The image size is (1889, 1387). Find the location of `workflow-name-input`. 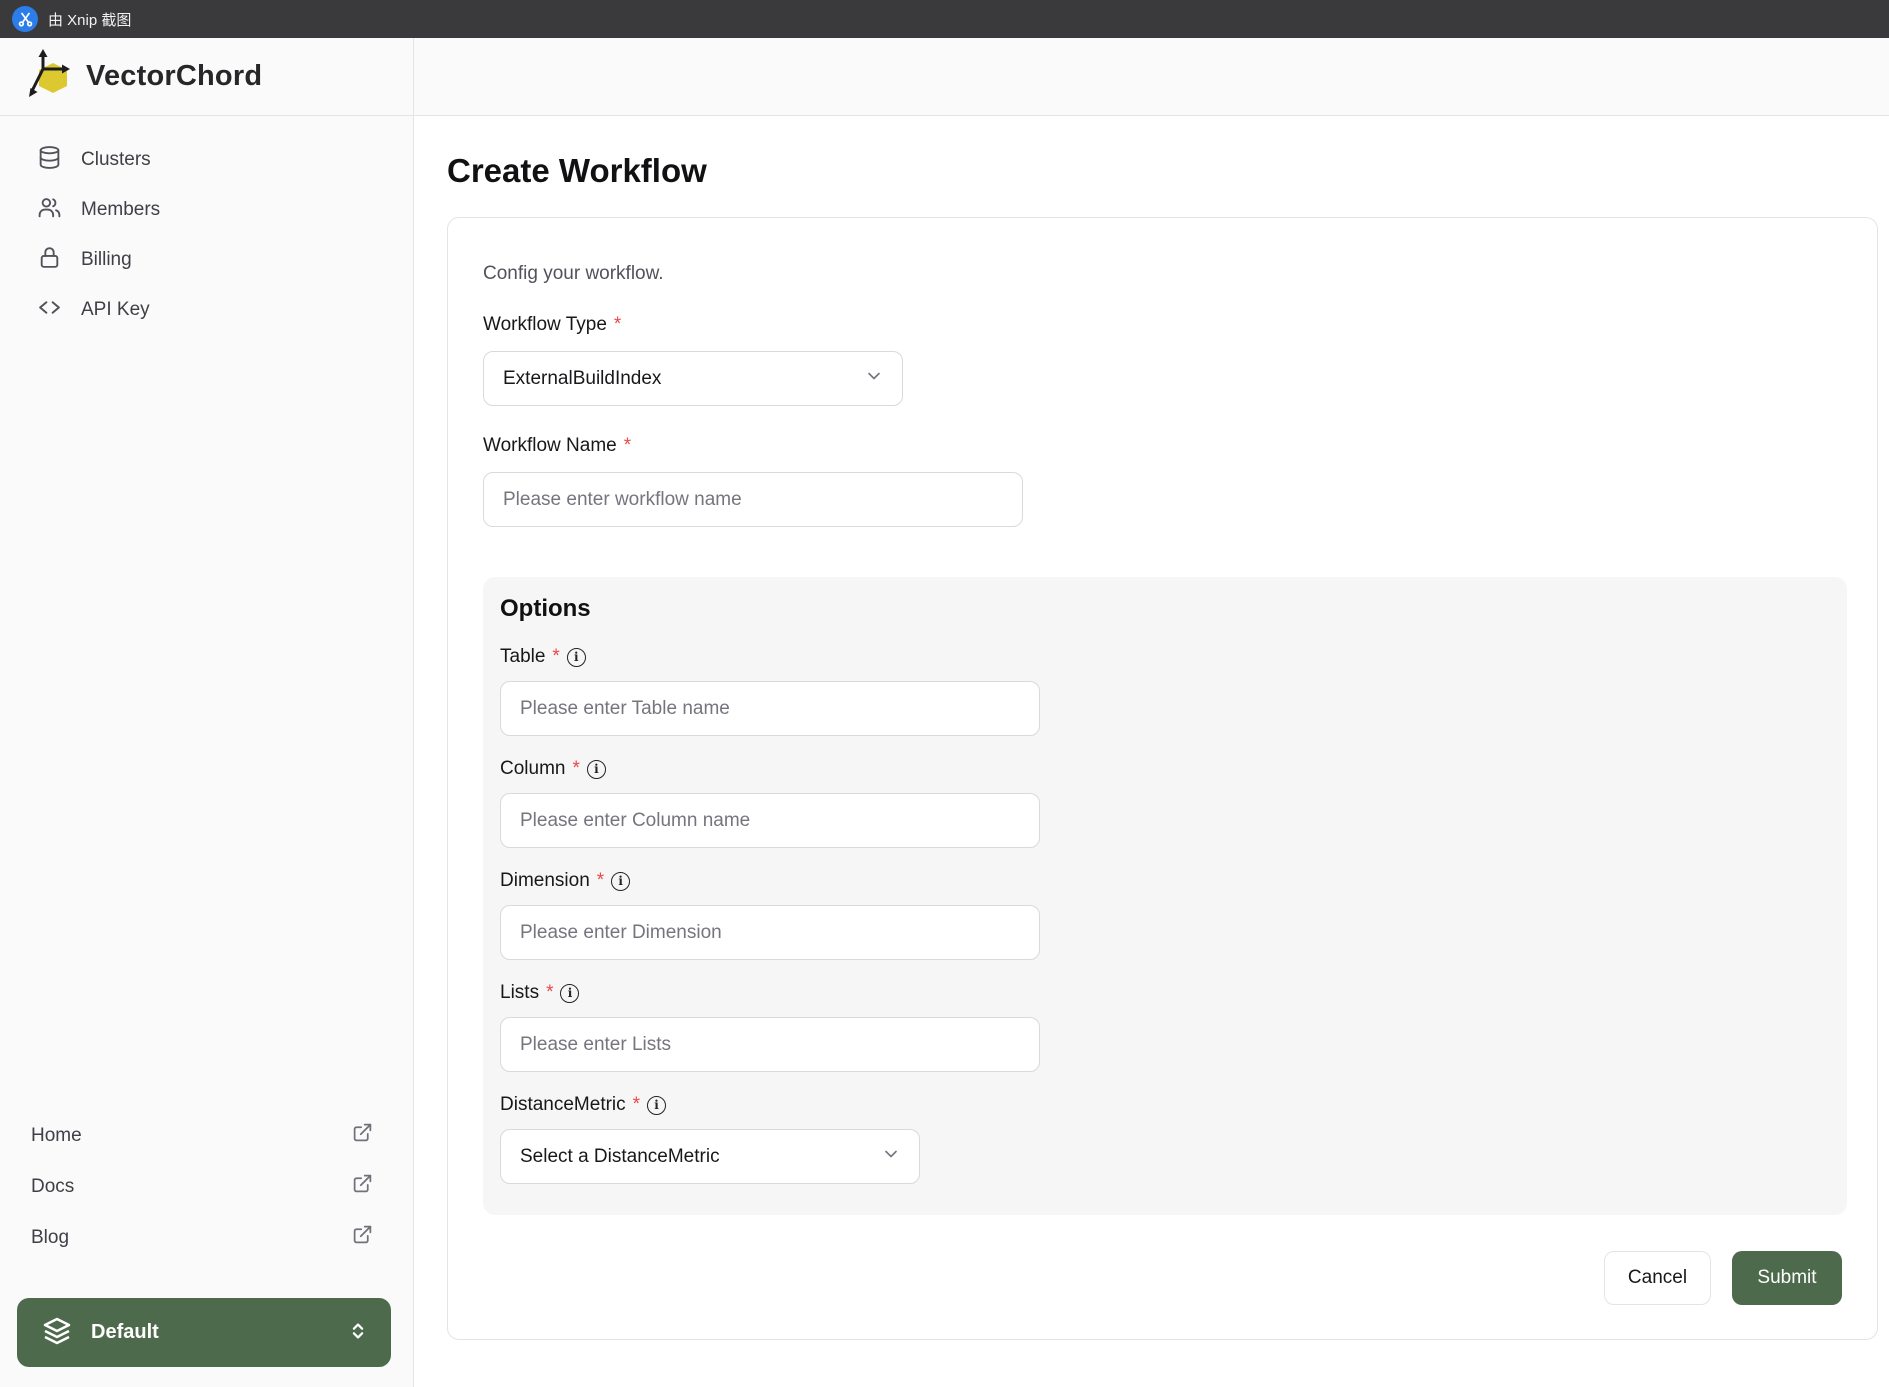

workflow-name-input is located at coordinates (753, 499).